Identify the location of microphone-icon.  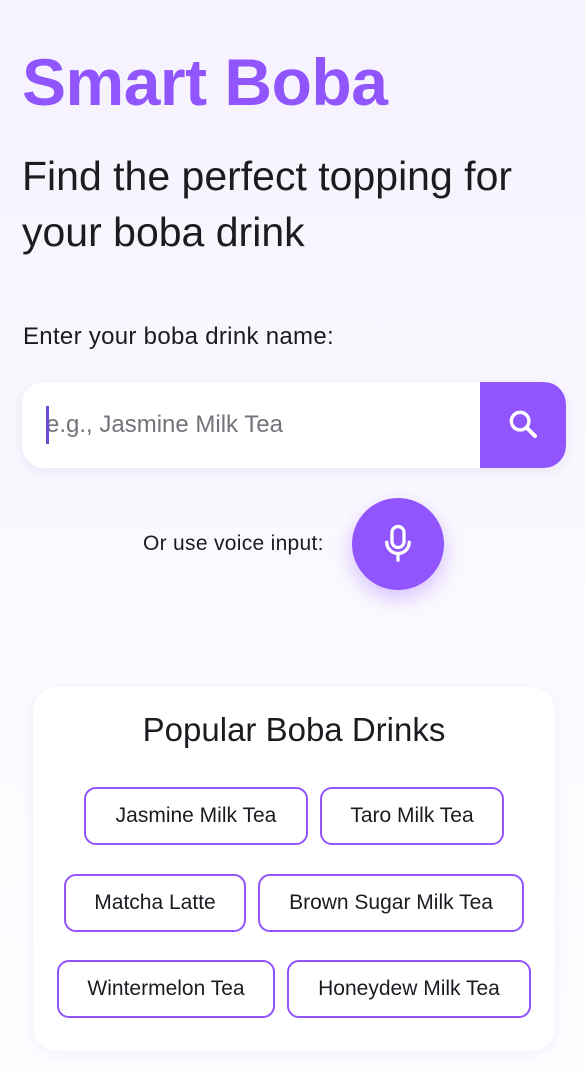
(398, 544).